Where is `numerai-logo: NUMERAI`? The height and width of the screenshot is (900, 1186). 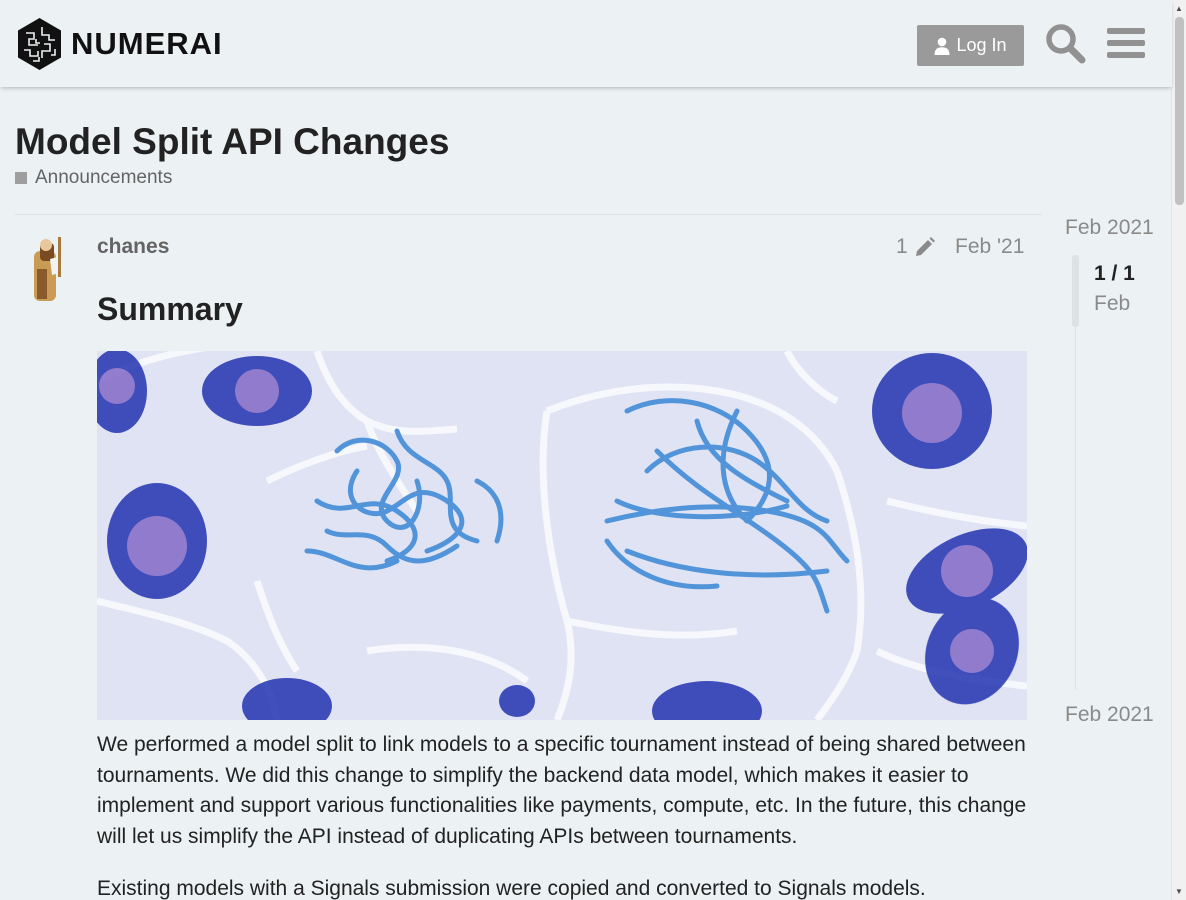 numerai-logo: NUMERAI is located at coordinates (119, 44).